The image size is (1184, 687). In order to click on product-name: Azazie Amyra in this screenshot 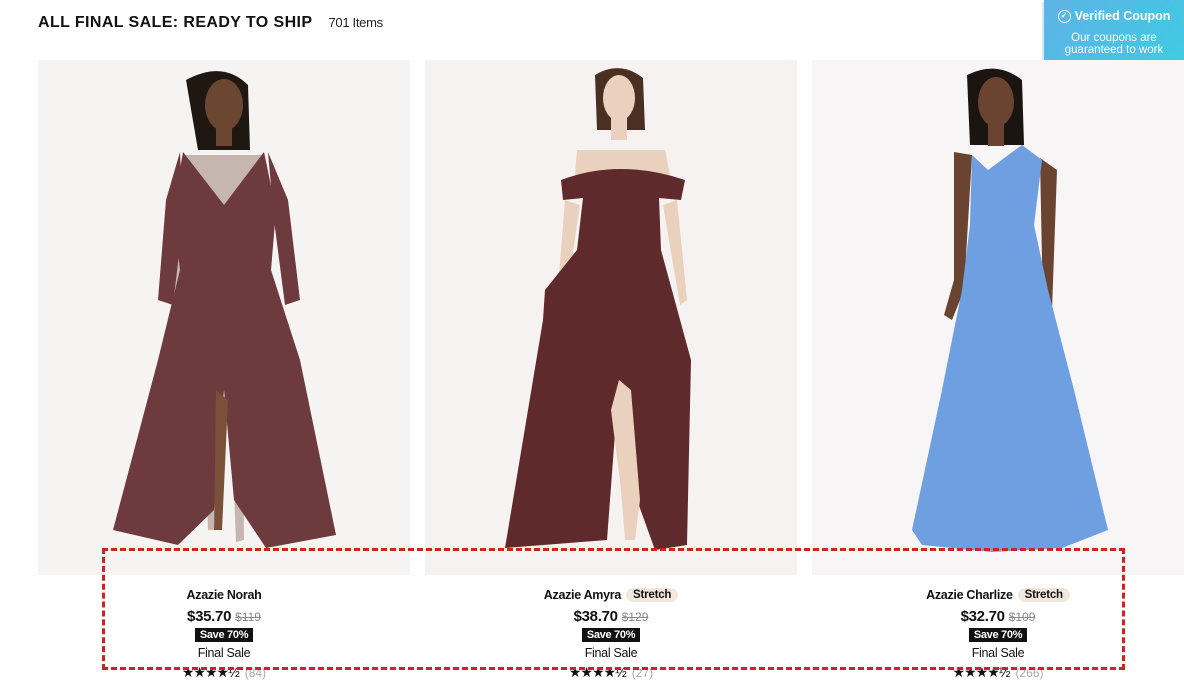, I will do `click(583, 595)`.